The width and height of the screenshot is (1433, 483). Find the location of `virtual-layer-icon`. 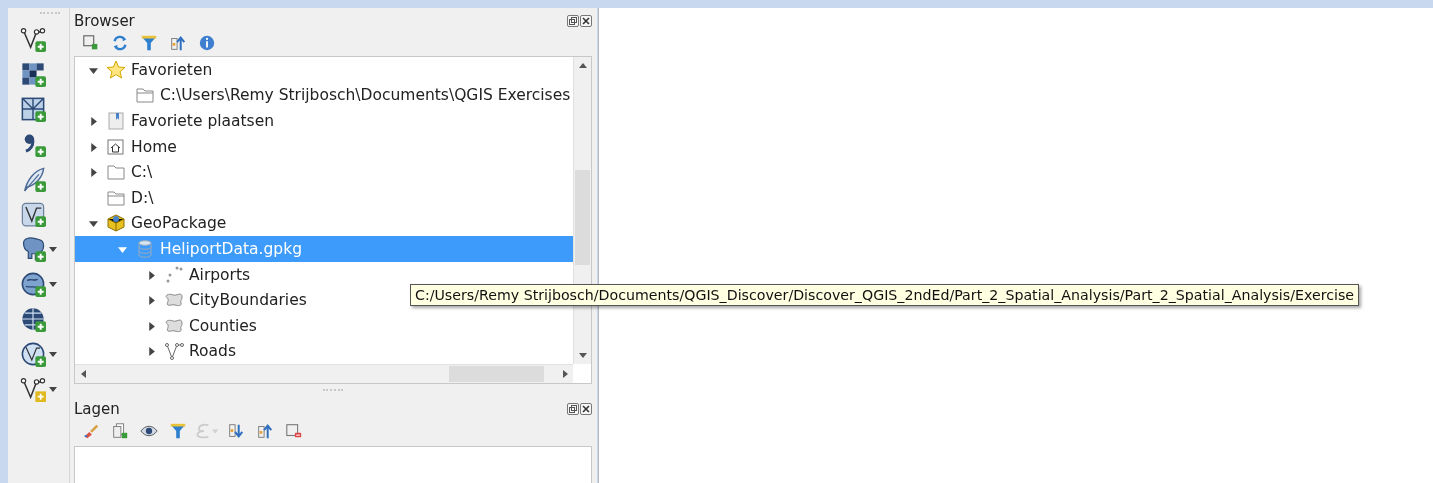

virtual-layer-icon is located at coordinates (33, 213).